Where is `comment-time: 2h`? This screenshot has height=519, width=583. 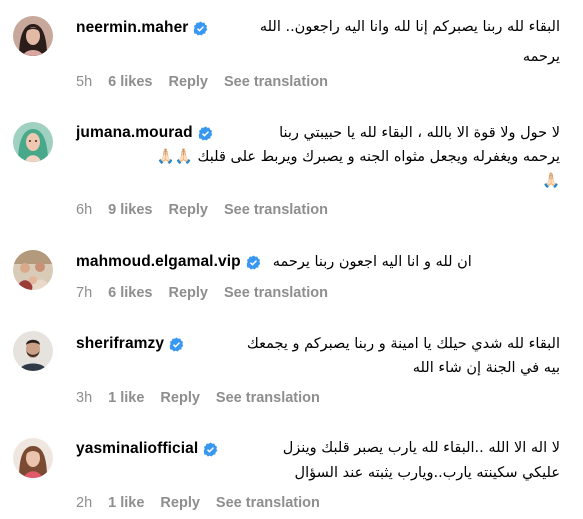
comment-time: 2h is located at coordinates (84, 503).